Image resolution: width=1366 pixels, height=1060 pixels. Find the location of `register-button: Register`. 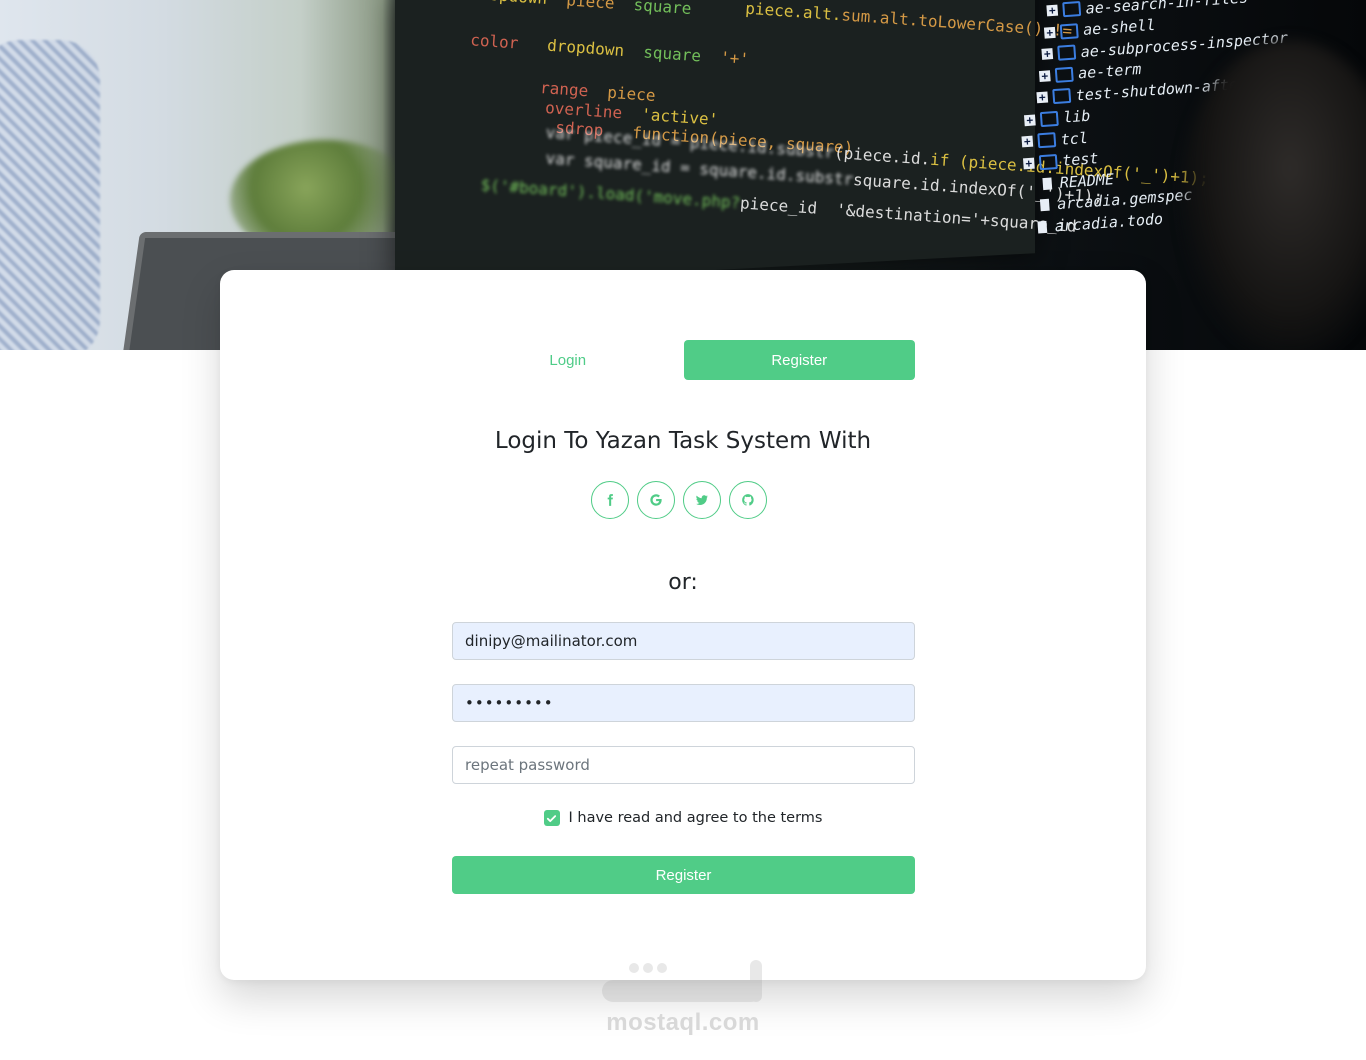

register-button: Register is located at coordinates (683, 875).